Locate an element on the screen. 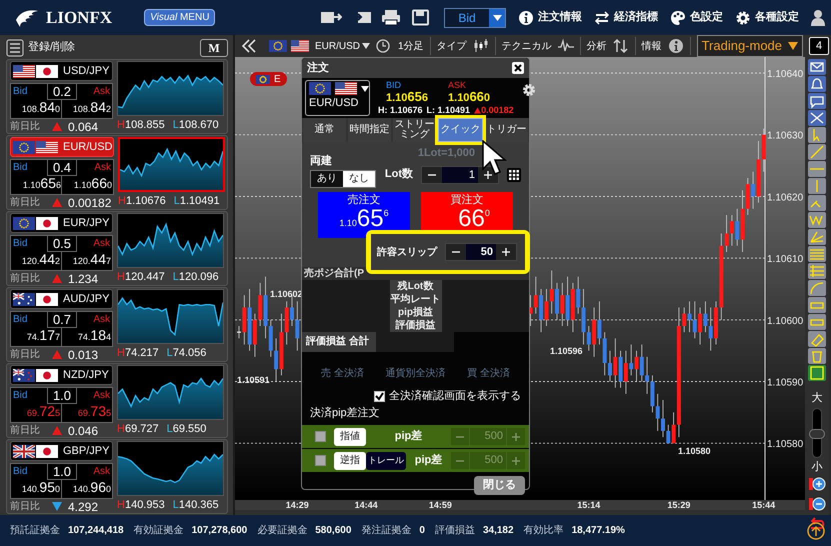 The width and height of the screenshot is (831, 546). visual-menu-button: Visual MENU is located at coordinates (180, 17).